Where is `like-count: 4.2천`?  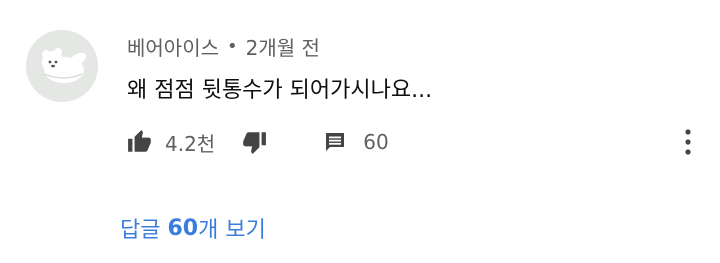 like-count: 4.2천 is located at coordinates (190, 143).